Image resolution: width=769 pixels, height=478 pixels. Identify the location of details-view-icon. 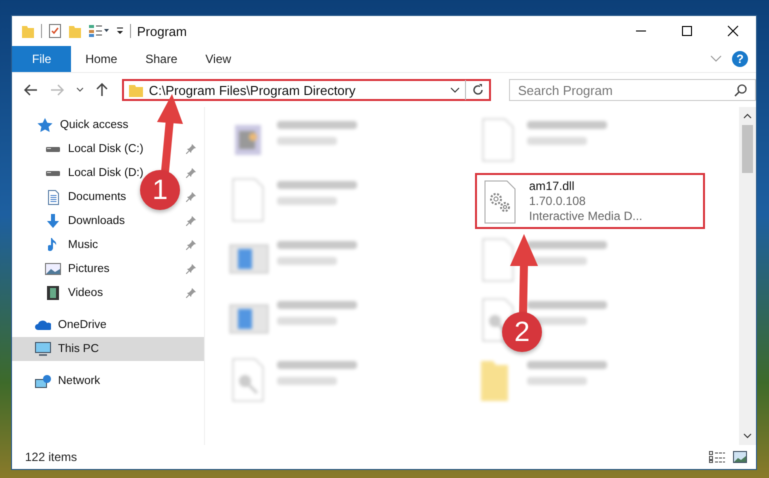
(717, 457).